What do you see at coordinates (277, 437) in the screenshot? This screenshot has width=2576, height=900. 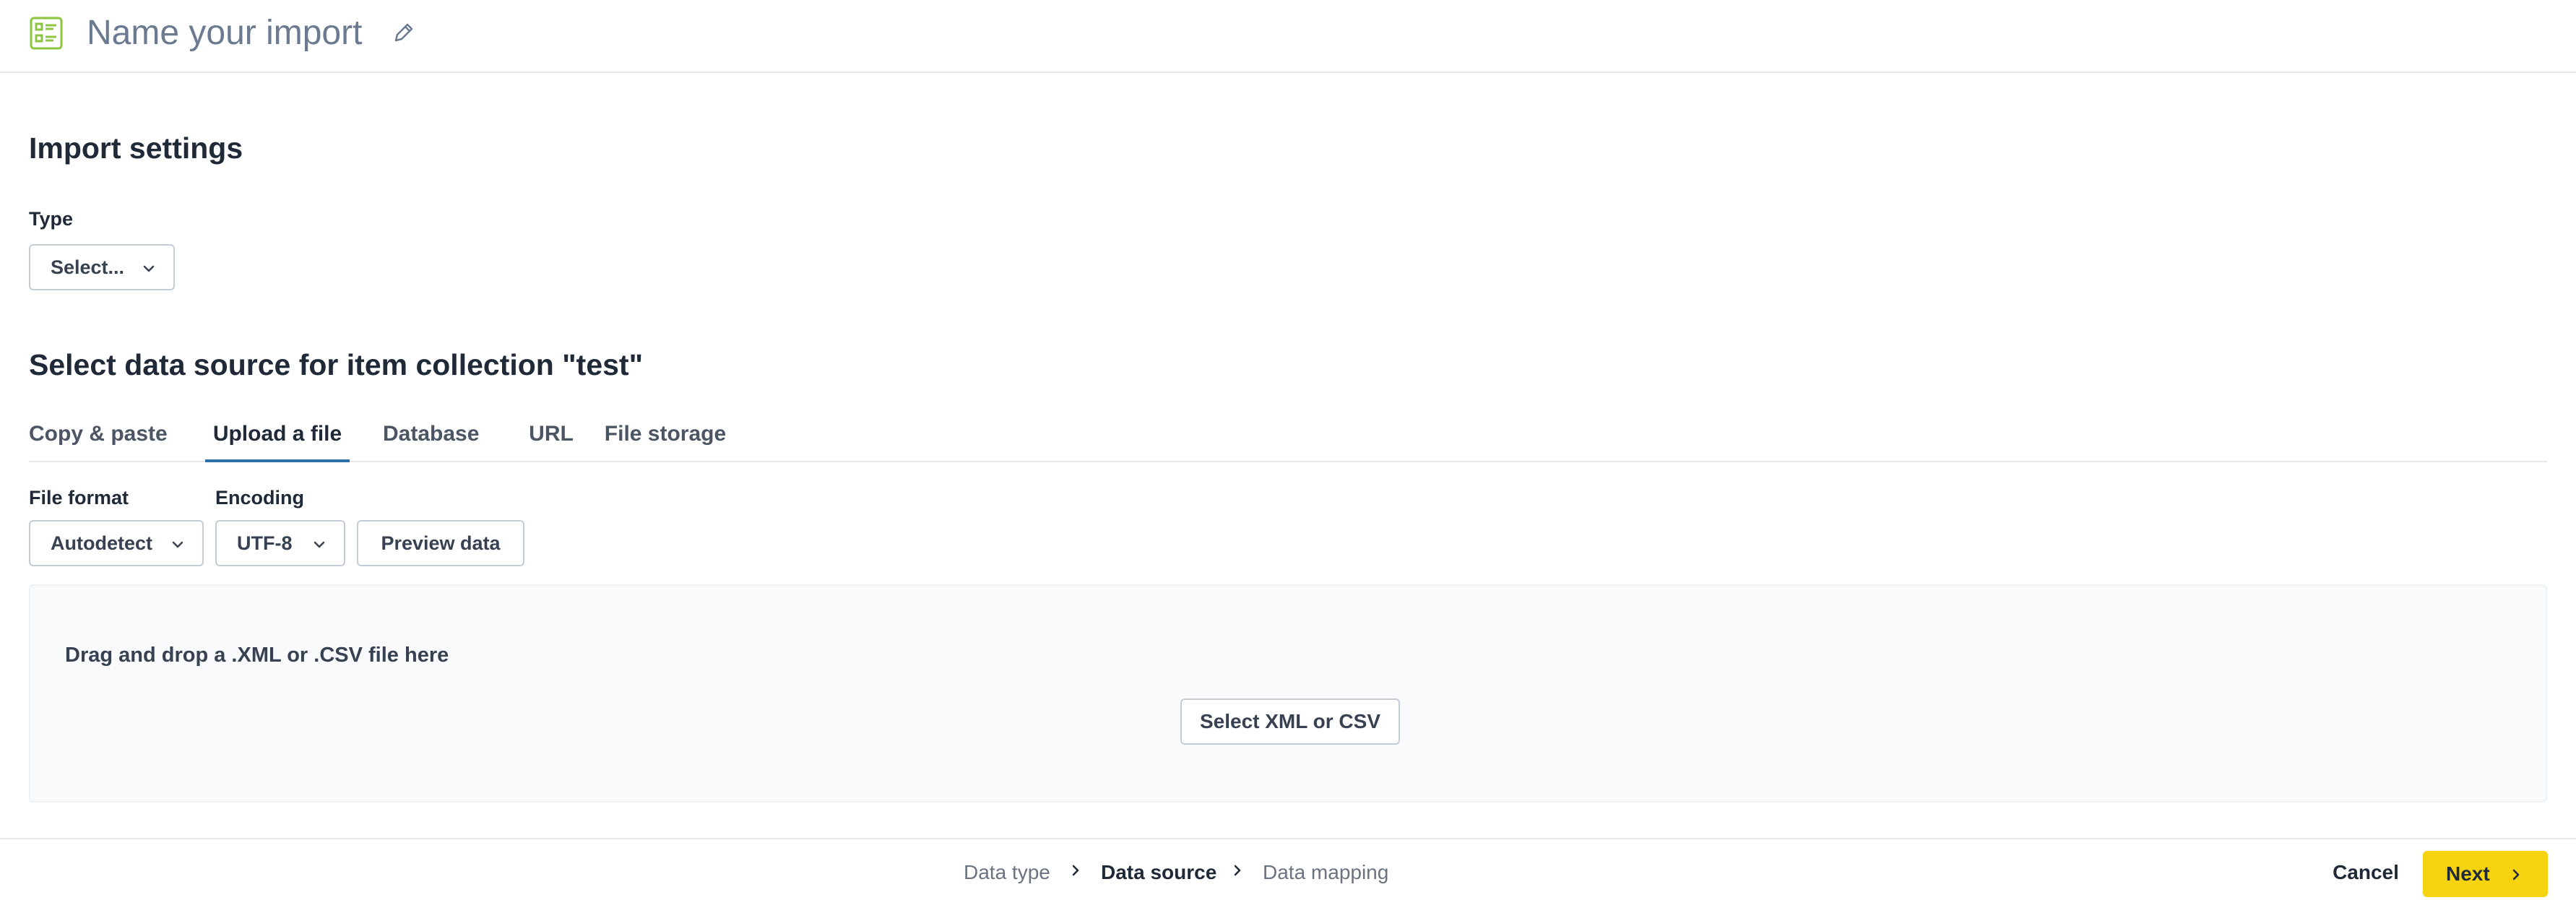 I see `tab-upload-file: Upload a file` at bounding box center [277, 437].